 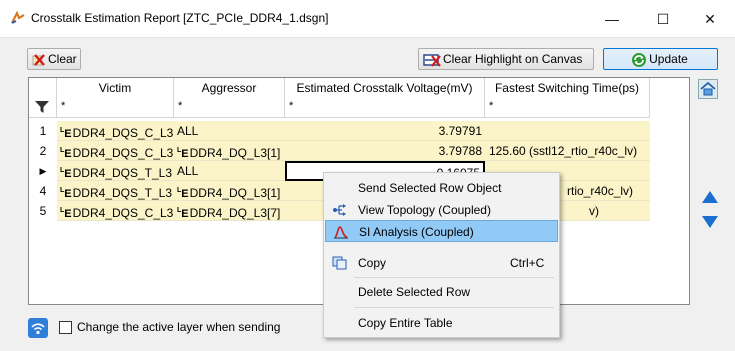 I want to click on clear-button-label: Clear, so click(x=62, y=59).